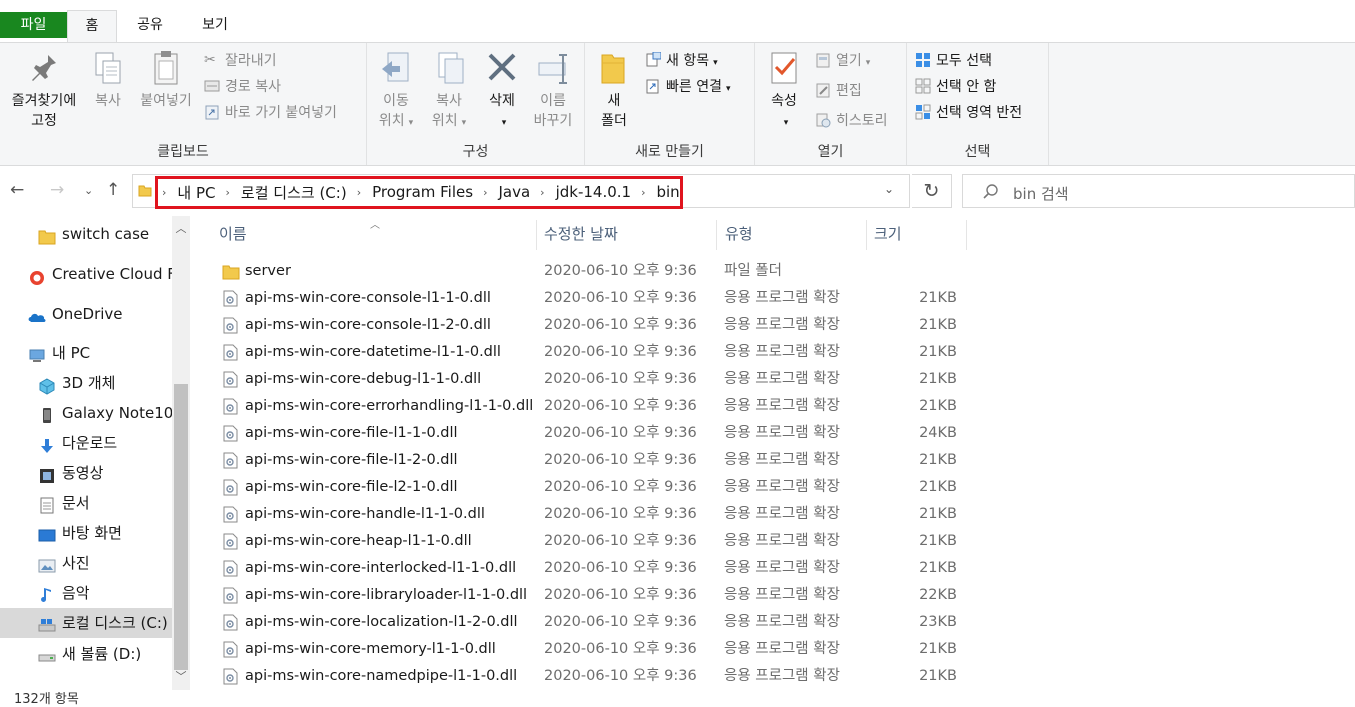 This screenshot has width=1355, height=707. What do you see at coordinates (86, 314) in the screenshot?
I see `nav-item: OneDrive` at bounding box center [86, 314].